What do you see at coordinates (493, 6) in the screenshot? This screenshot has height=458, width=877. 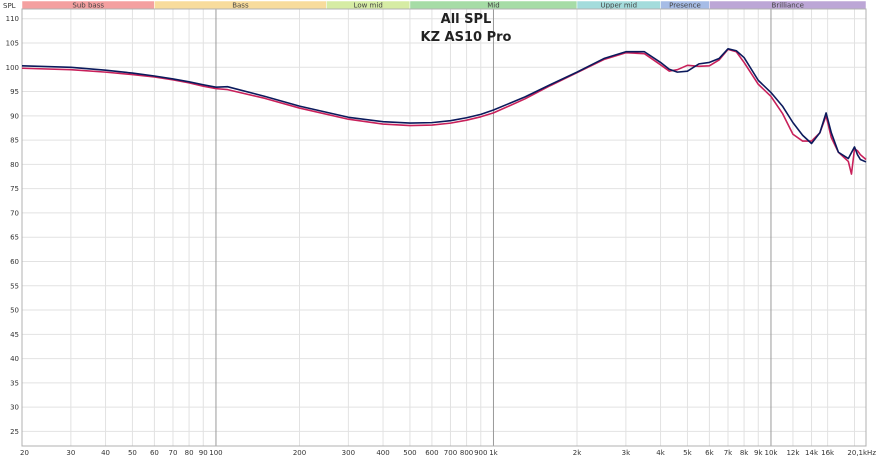 I see `band-label: Mid` at bounding box center [493, 6].